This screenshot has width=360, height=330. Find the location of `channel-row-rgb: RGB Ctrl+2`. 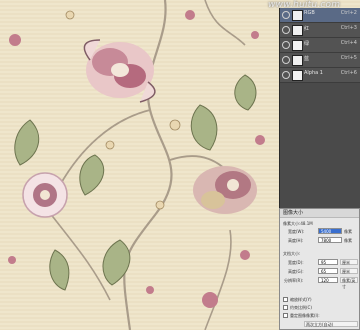

channel-row-rgb: RGB Ctrl+2 is located at coordinates (320, 15).